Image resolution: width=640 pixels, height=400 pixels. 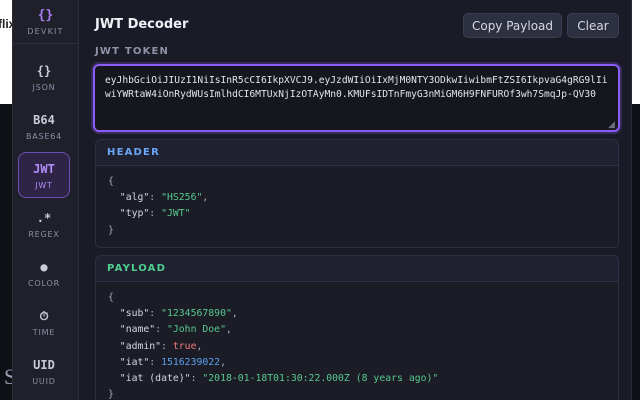 What do you see at coordinates (155, 379) in the screenshot?
I see `json-key: "iat (date)"` at bounding box center [155, 379].